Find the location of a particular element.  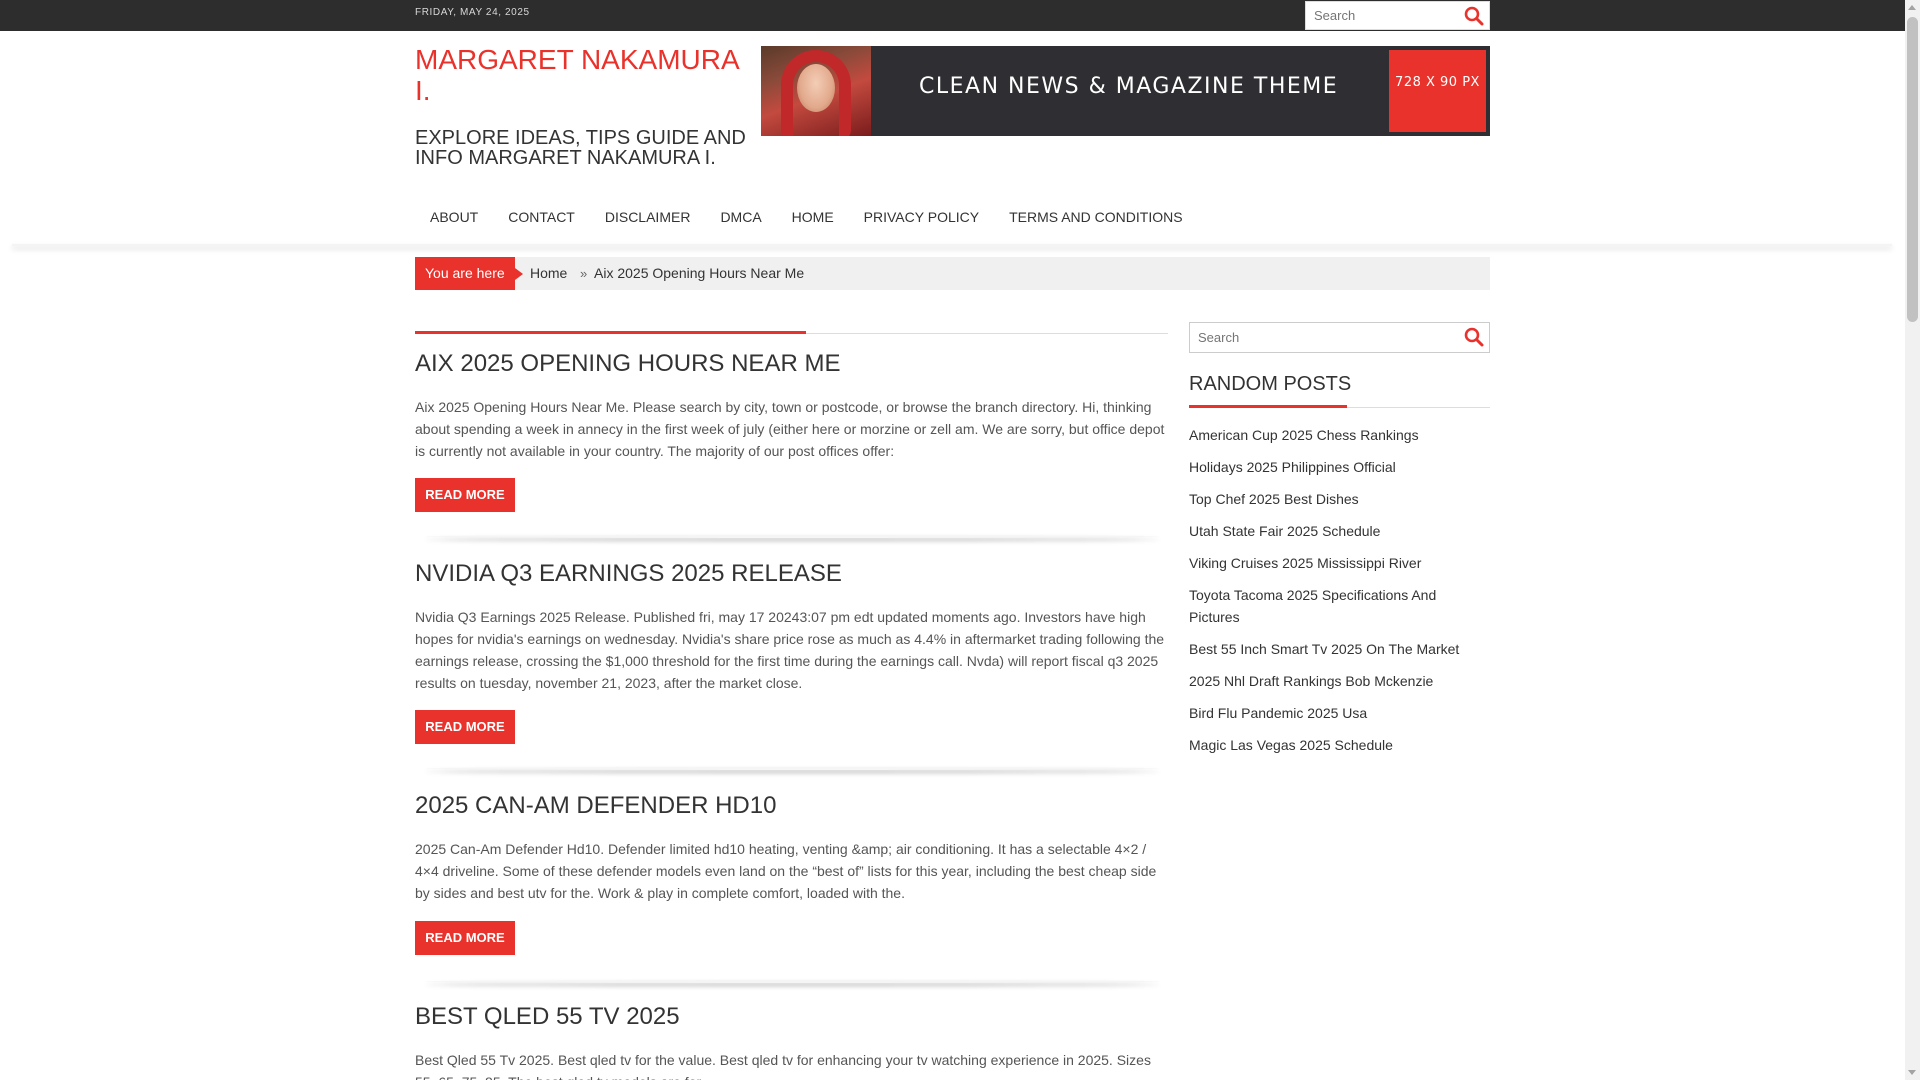

banner-size-badge: 728 X 90 PX is located at coordinates (1437, 91).